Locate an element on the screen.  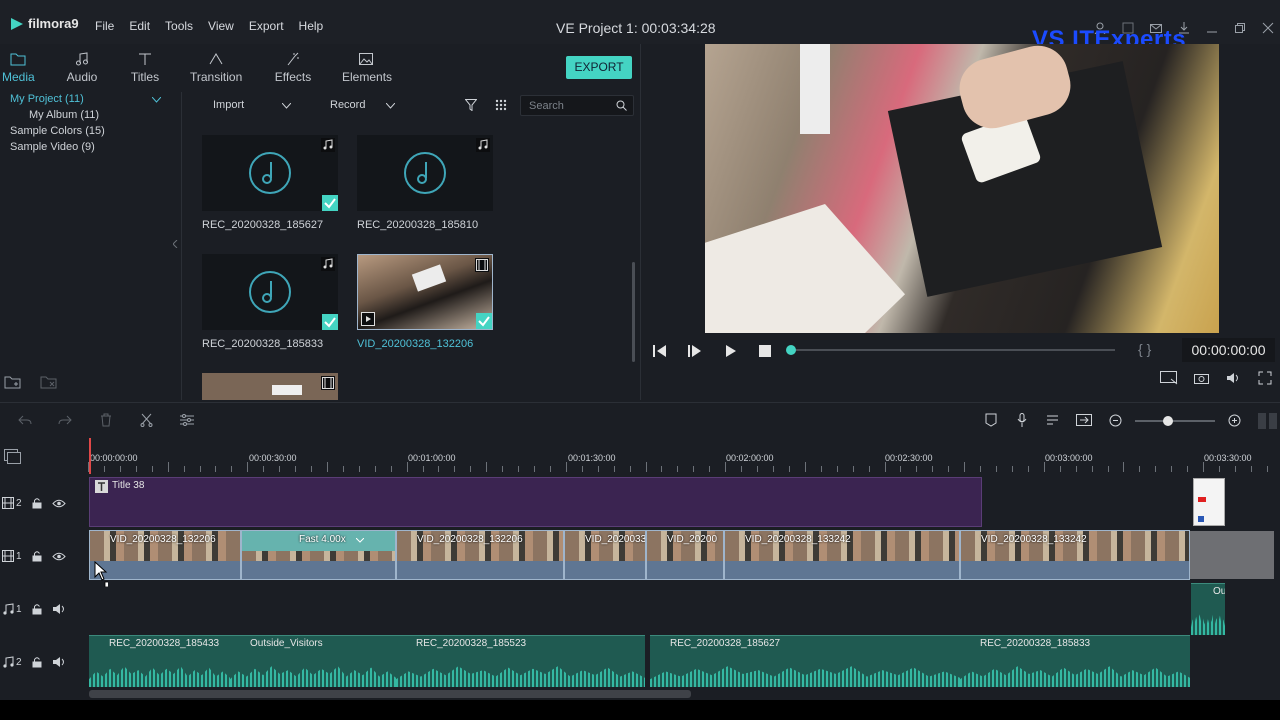
undo-icon is located at coordinates (25, 420).